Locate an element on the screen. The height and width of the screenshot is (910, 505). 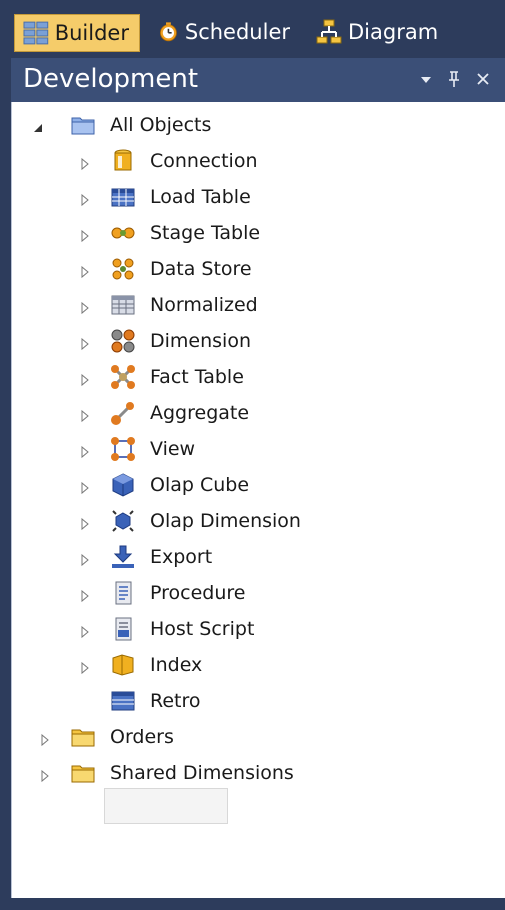
tree-node-normalized: Normalized is located at coordinates (184, 305).